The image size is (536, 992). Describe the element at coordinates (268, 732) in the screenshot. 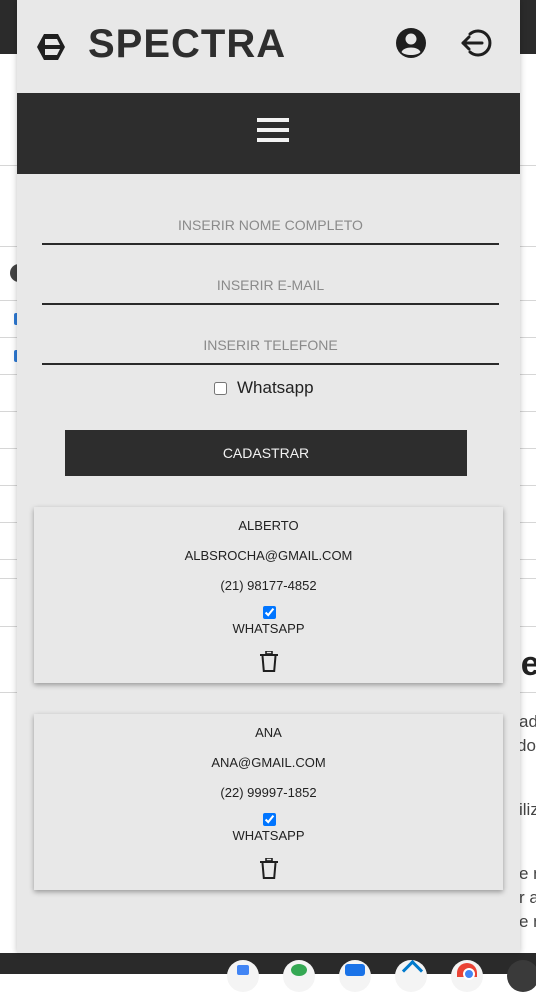

I see `contact-name: ANA` at that location.